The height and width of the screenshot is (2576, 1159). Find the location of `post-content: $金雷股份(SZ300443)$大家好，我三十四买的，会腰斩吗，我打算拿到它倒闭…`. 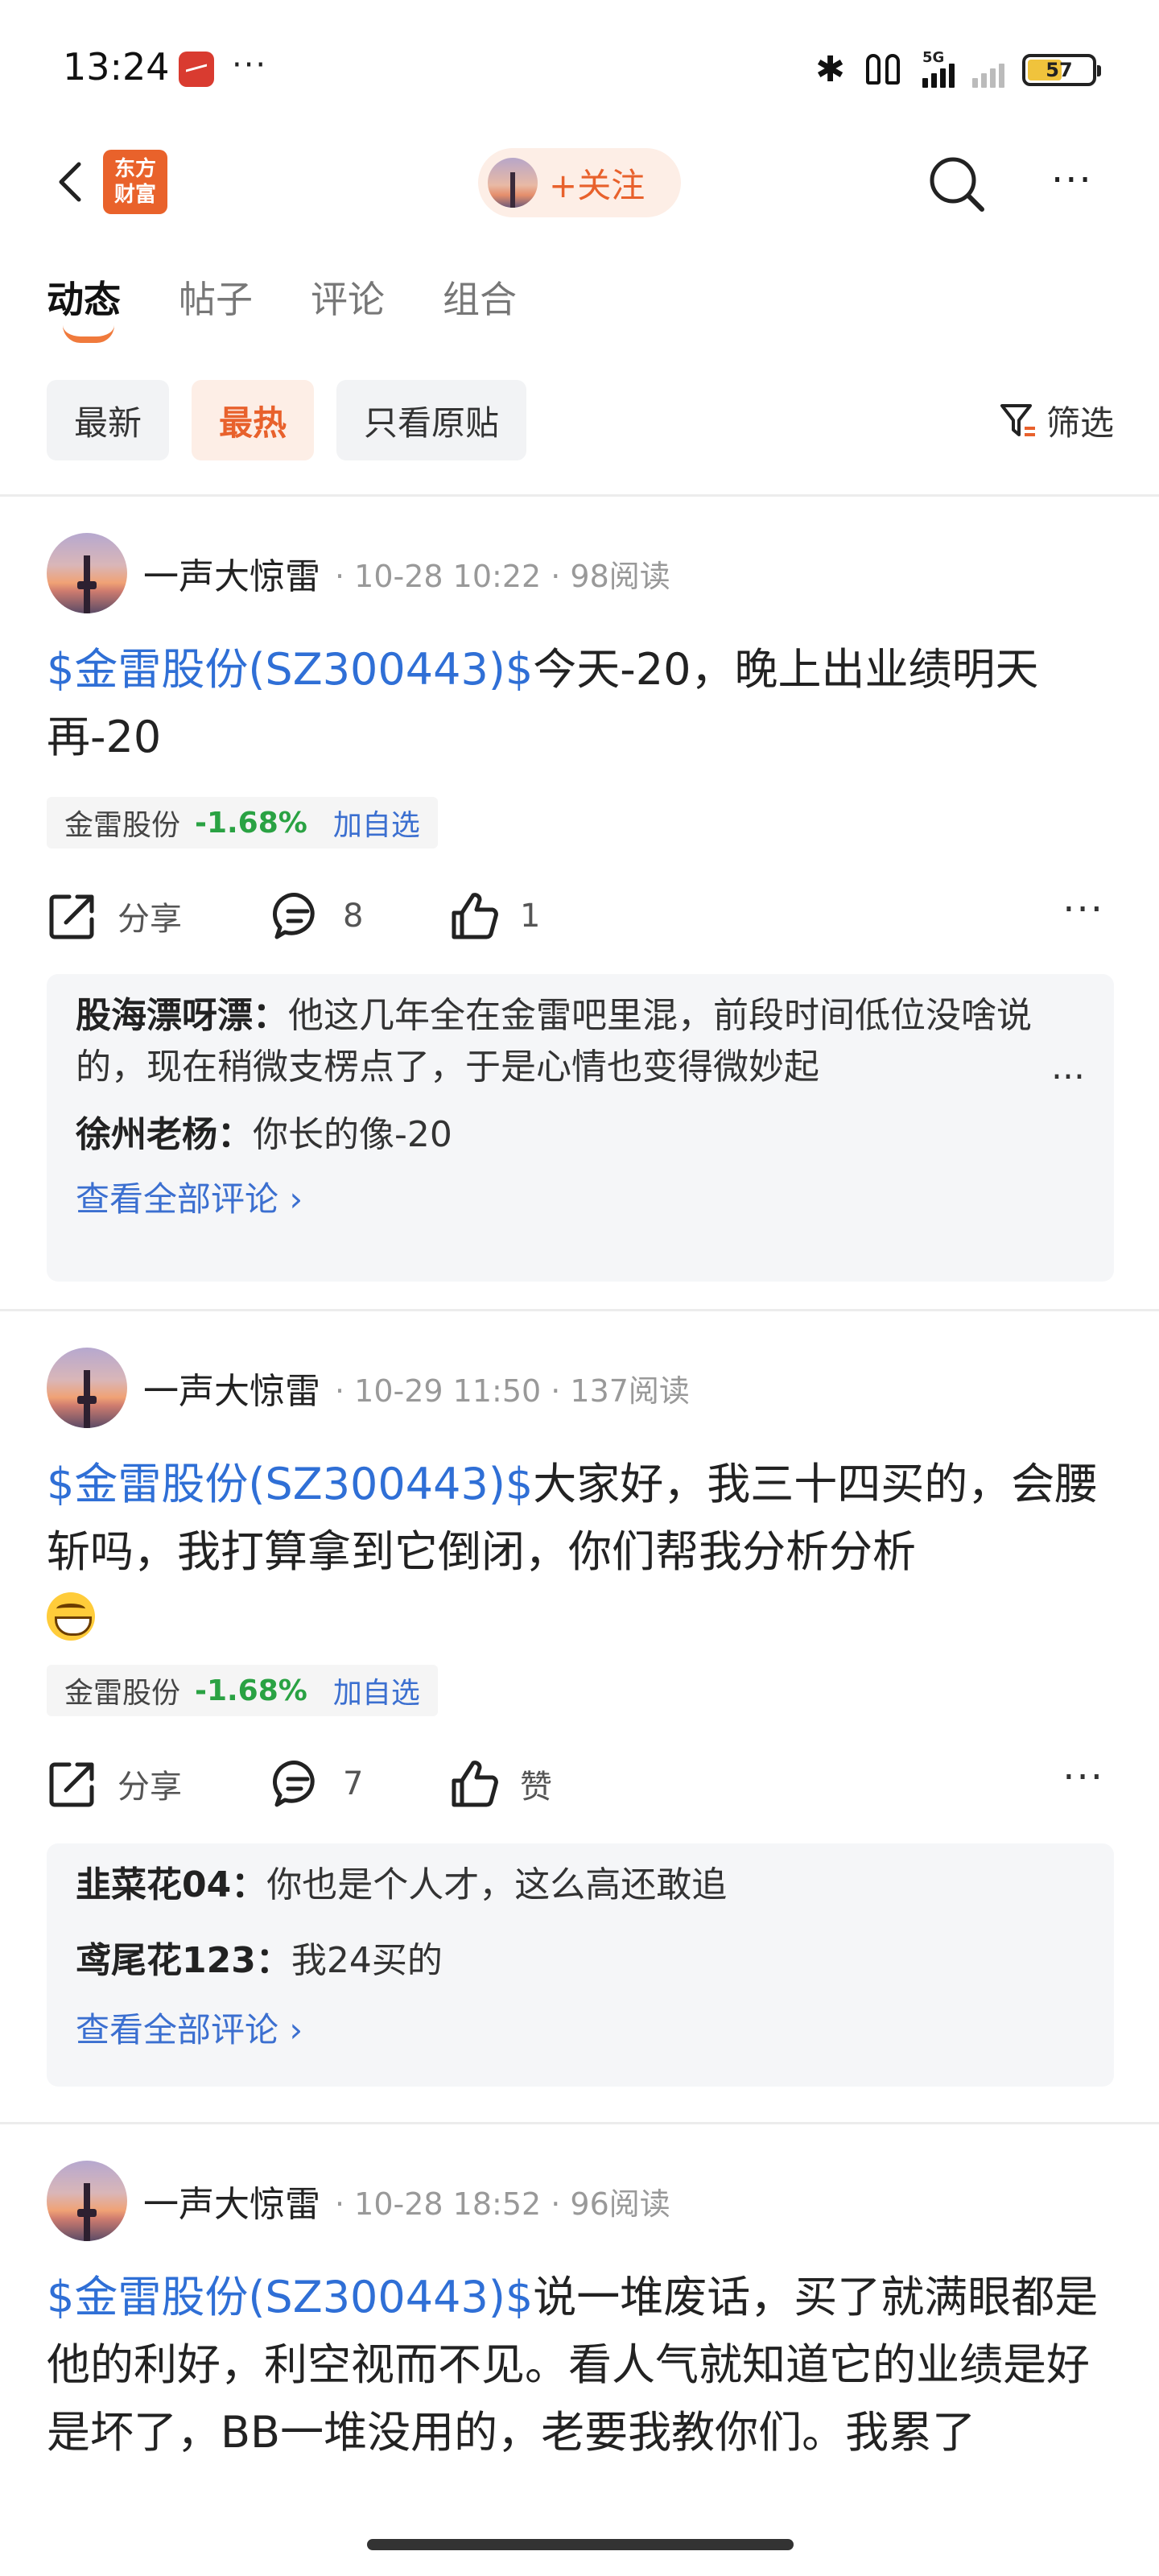

post-content: $金雷股份(SZ300443)$大家好，我三十四买的，会腰斩吗，我打算拿到它倒闭… is located at coordinates (582, 1552).